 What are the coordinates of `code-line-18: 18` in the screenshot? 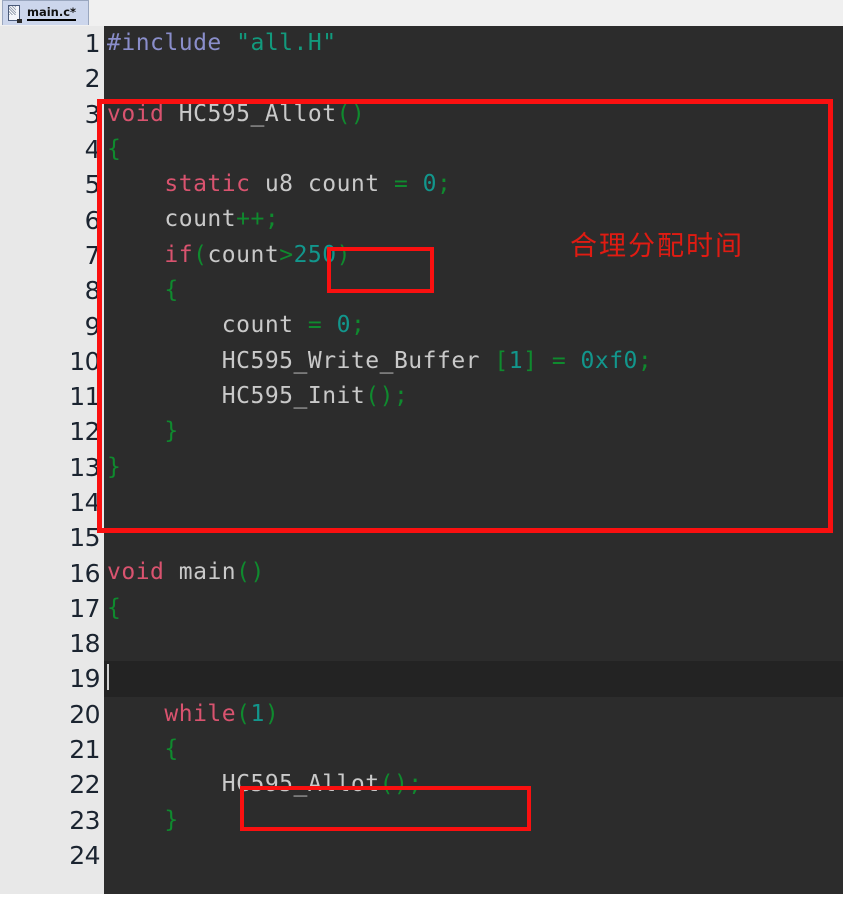 It's located at (421, 643).